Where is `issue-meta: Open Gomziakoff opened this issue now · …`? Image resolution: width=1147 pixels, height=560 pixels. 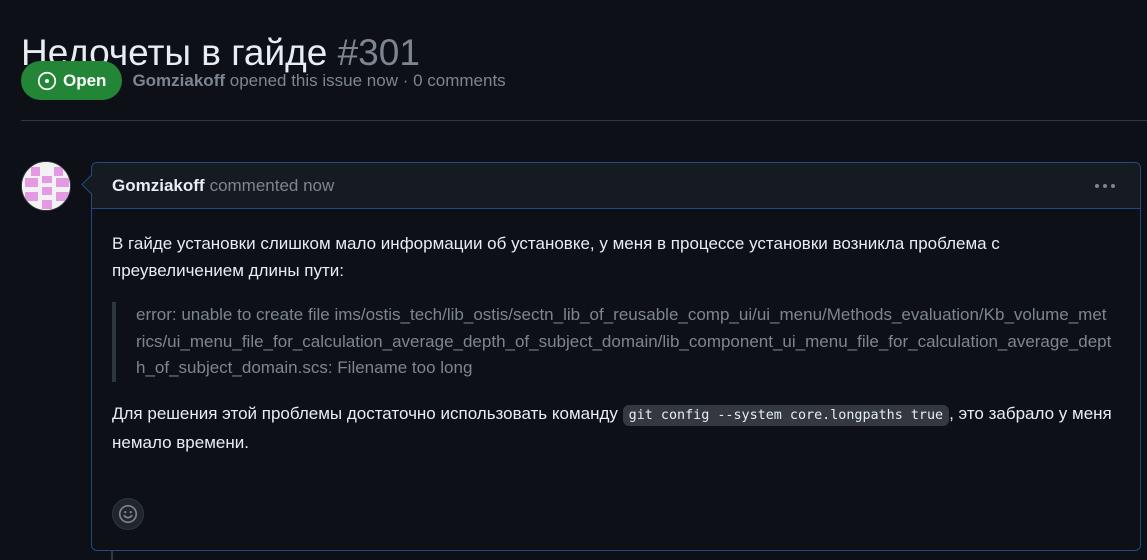
issue-meta: Open Gomziakoff opened this issue now · … is located at coordinates (263, 80).